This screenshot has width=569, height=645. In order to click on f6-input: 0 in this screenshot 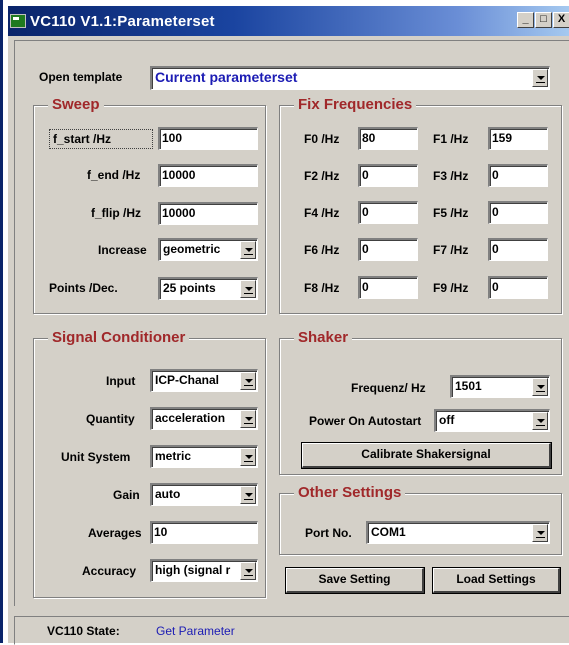, I will do `click(388, 249)`.